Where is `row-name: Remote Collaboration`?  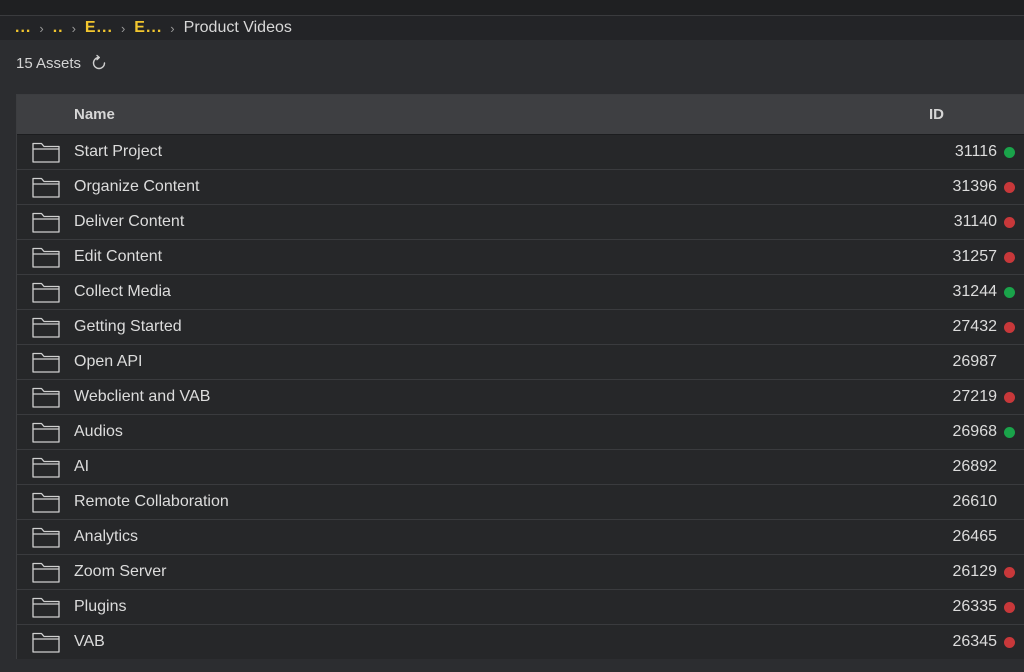 row-name: Remote Collaboration is located at coordinates (151, 501).